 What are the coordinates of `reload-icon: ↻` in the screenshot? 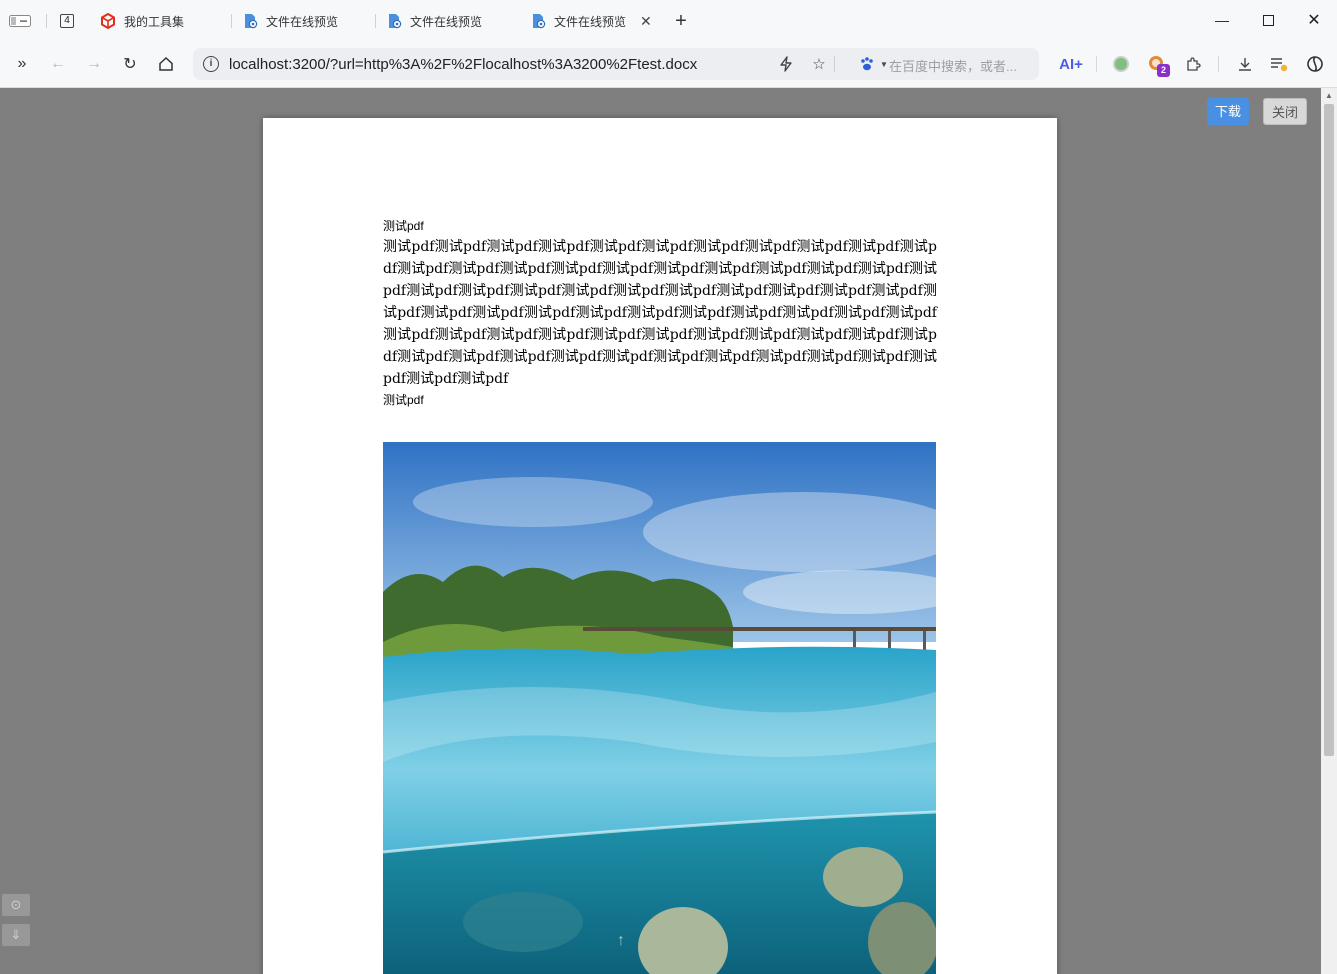 It's located at (130, 64).